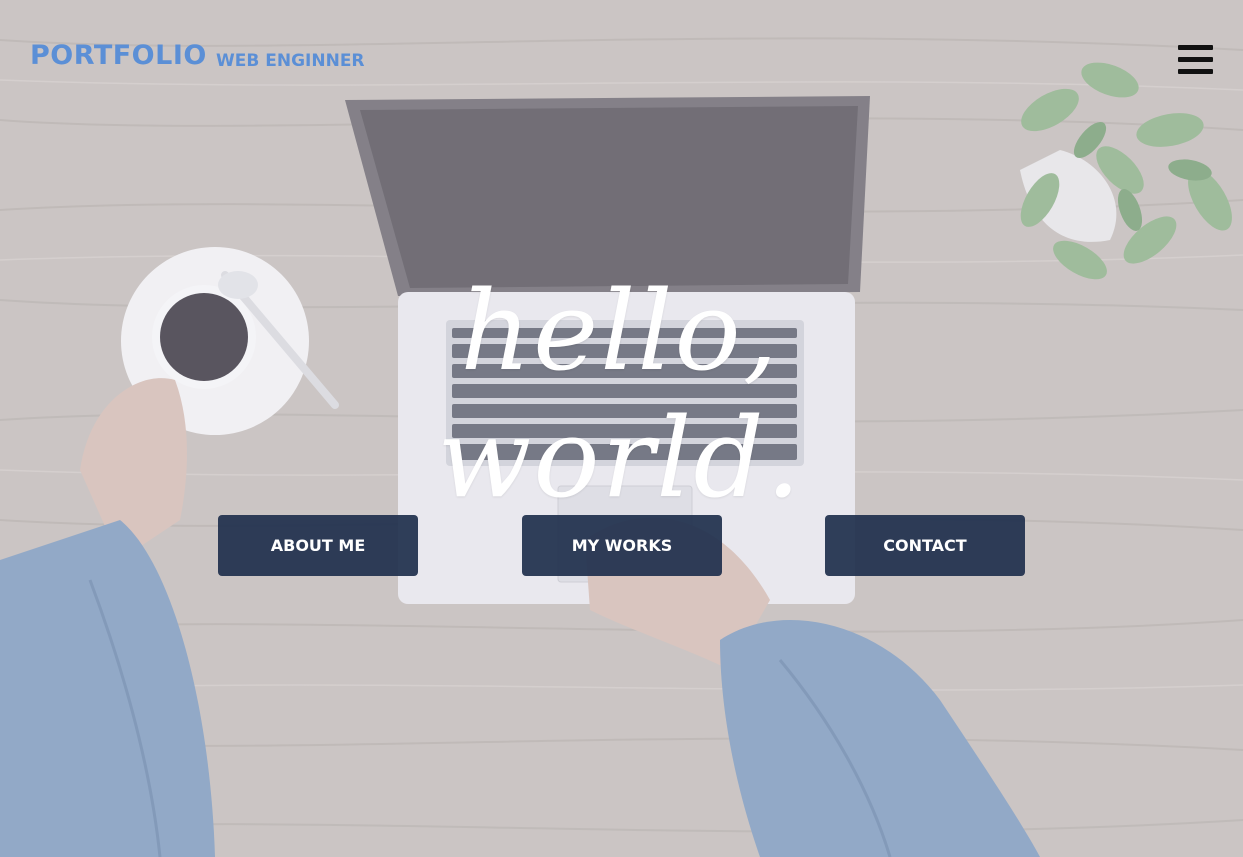 The width and height of the screenshot is (1243, 857). I want to click on my-works-button: MY WORKS, so click(622, 545).